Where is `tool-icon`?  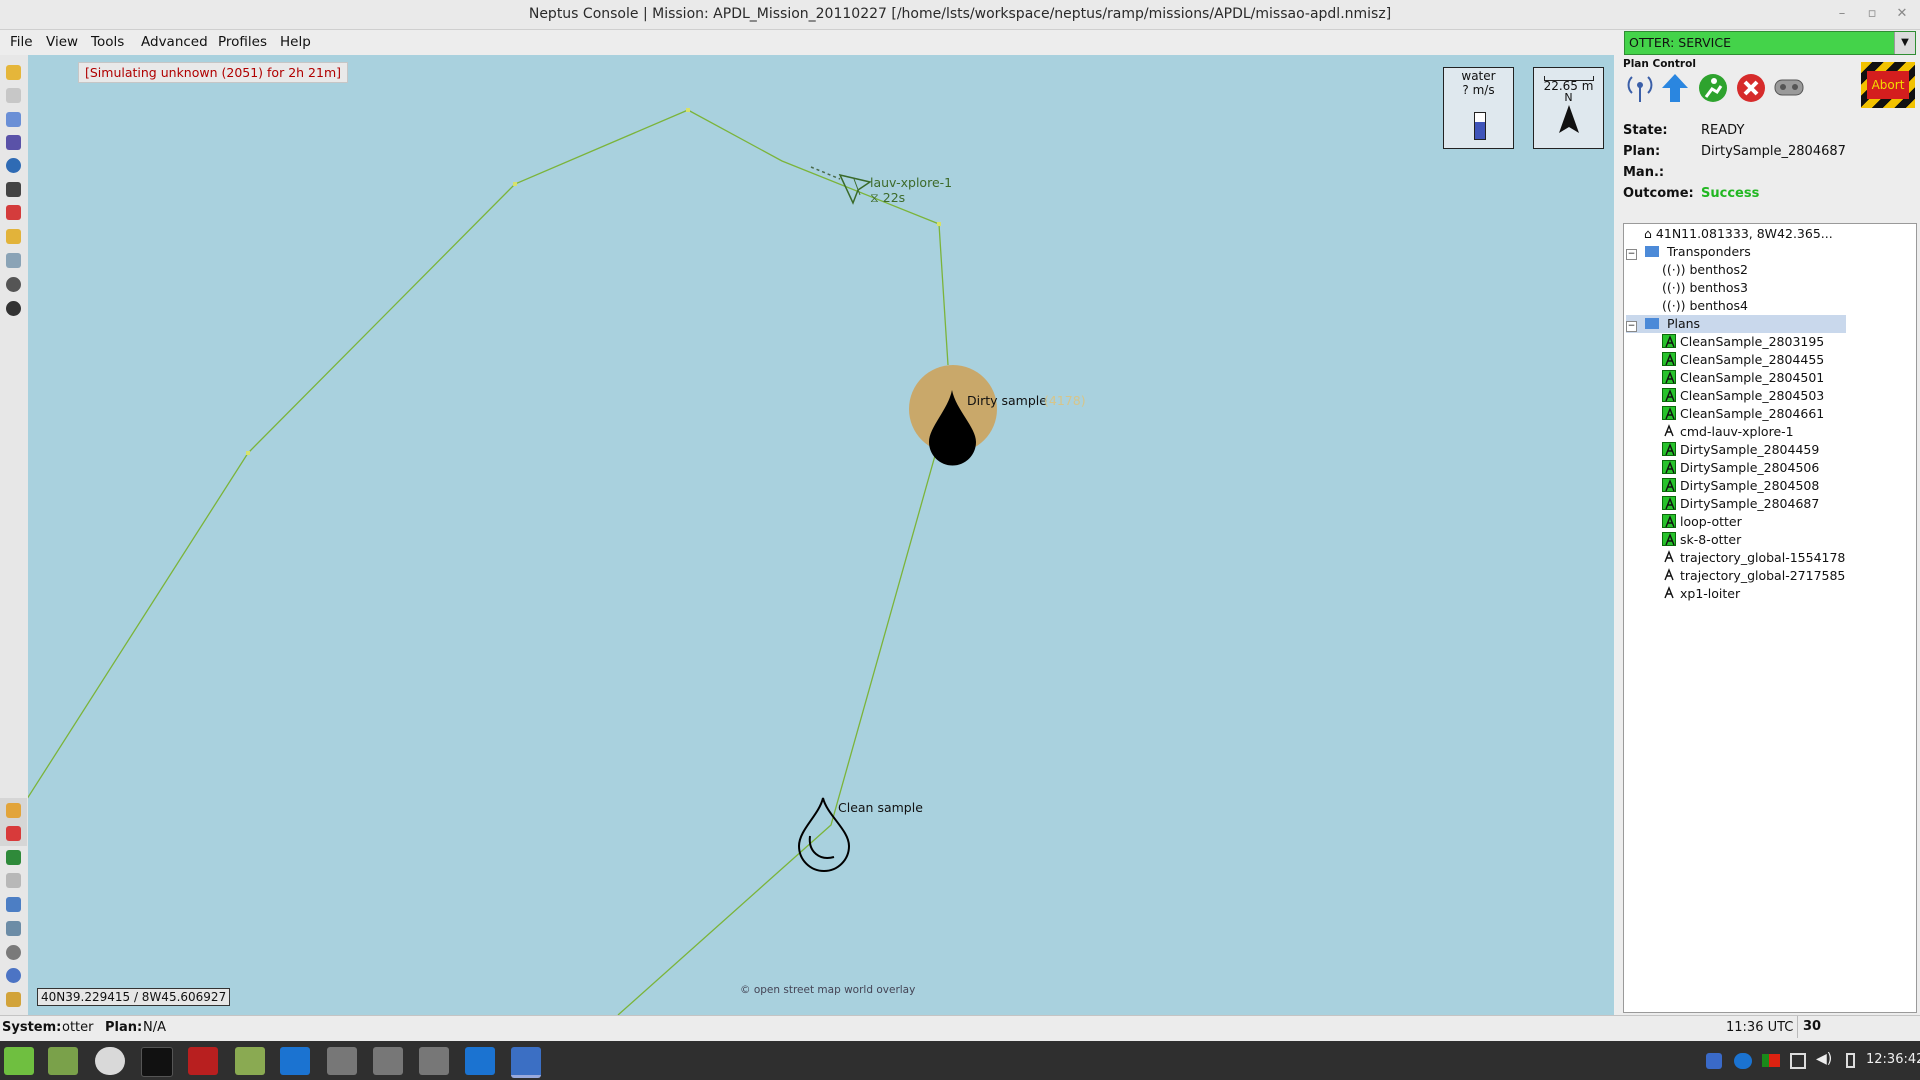 tool-icon is located at coordinates (13, 95).